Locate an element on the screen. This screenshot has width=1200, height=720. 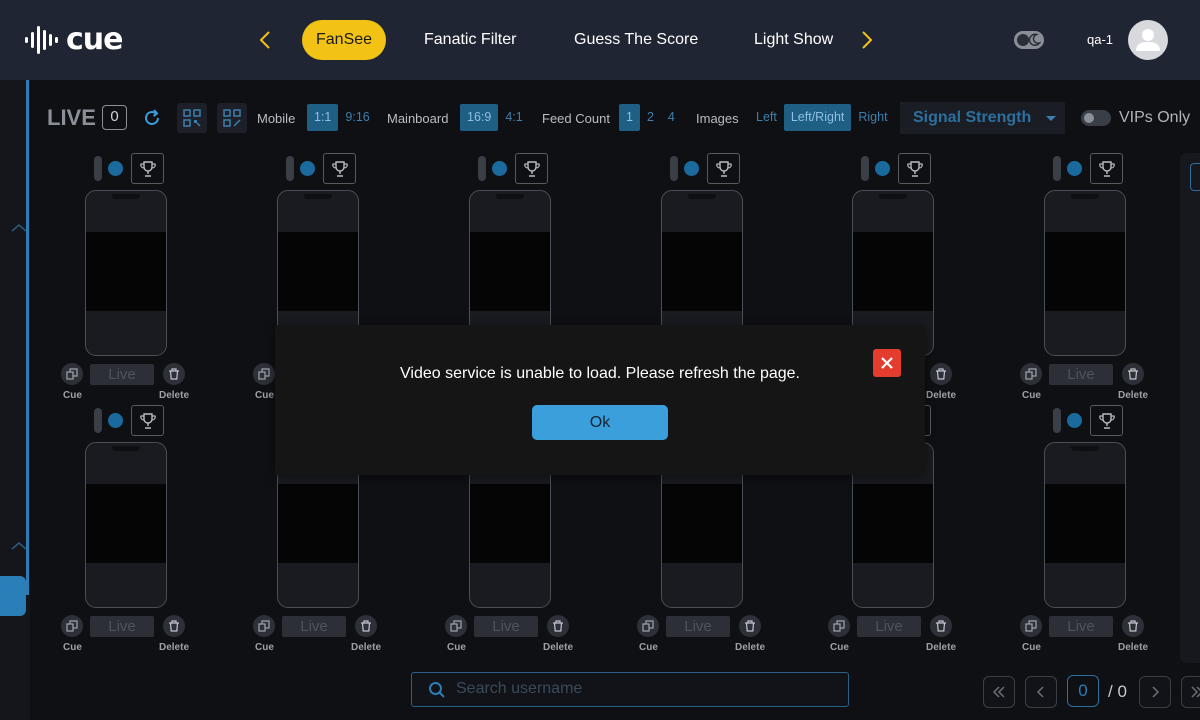
mainboard-option-16-9: 16:9 is located at coordinates (479, 117).